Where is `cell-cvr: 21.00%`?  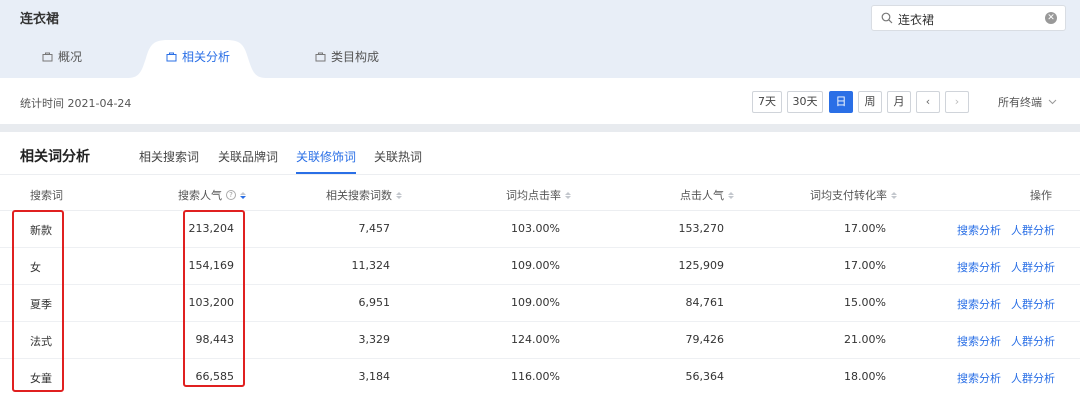 cell-cvr: 21.00% is located at coordinates (865, 339).